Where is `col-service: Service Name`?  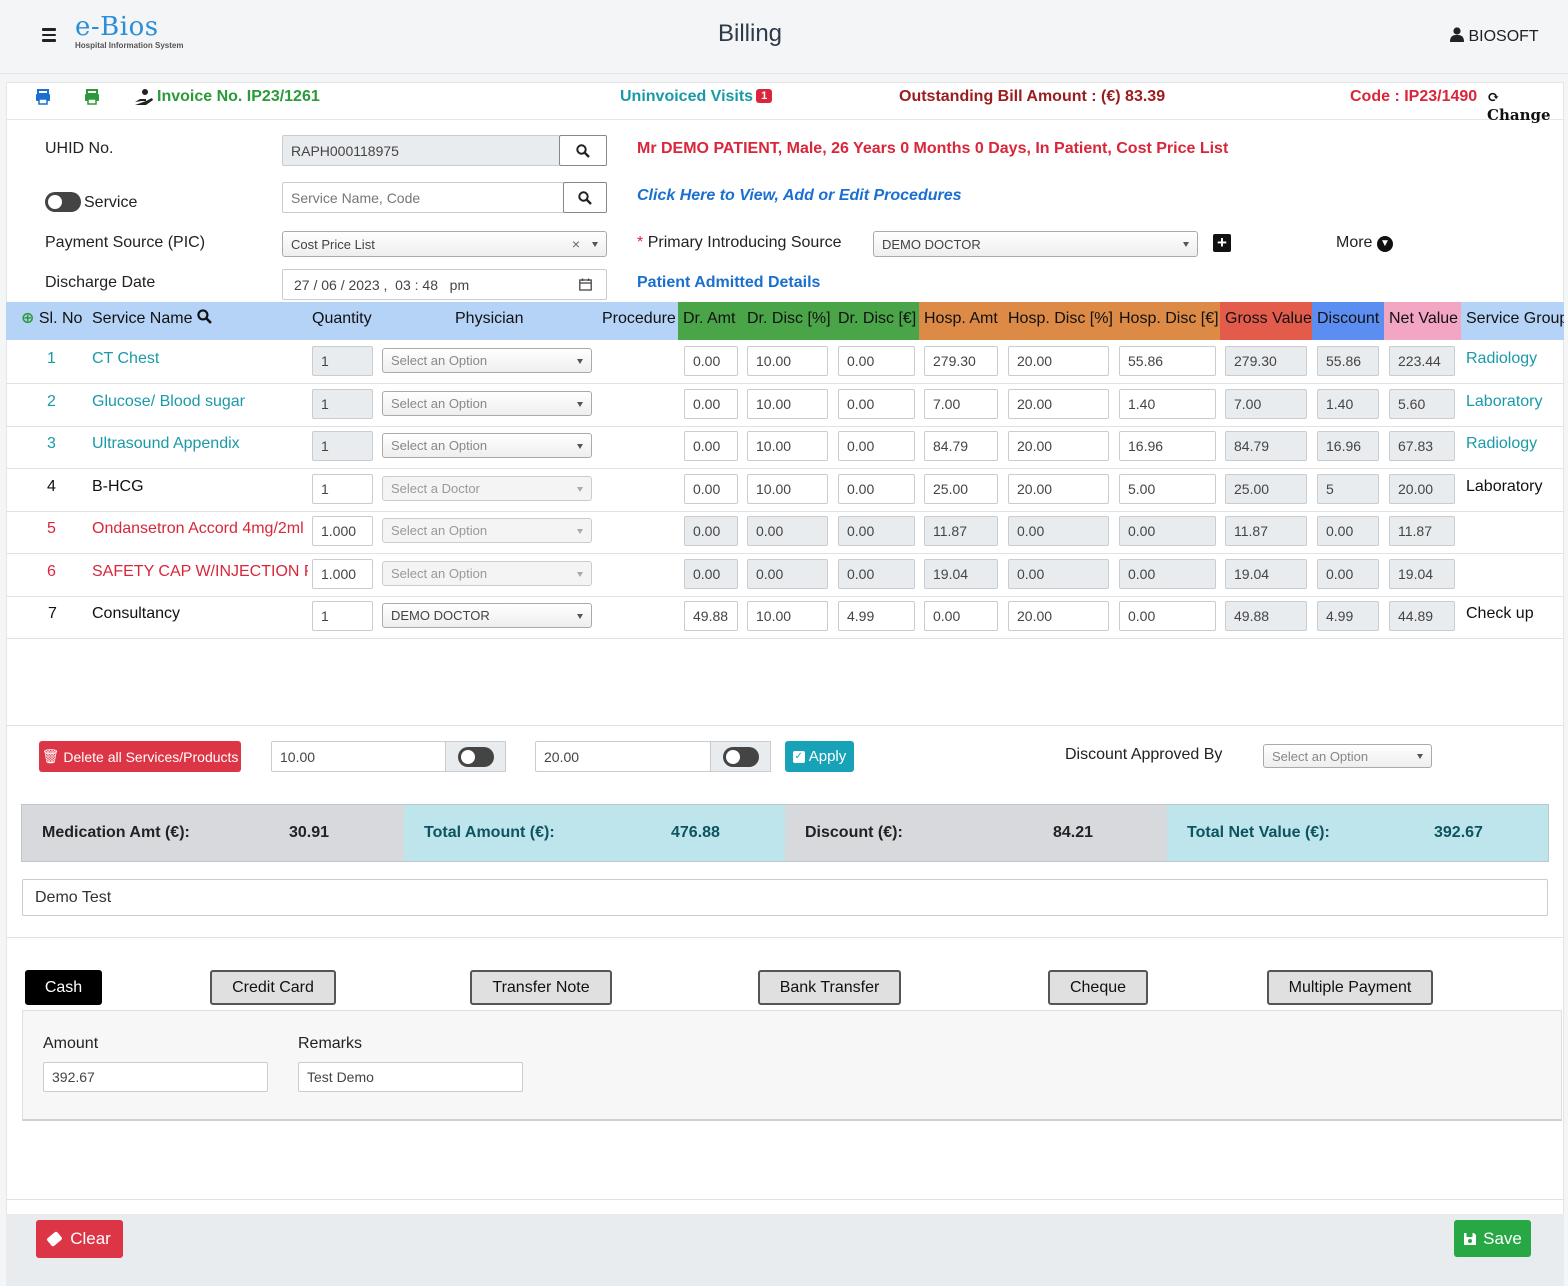 col-service: Service Name is located at coordinates (197, 321).